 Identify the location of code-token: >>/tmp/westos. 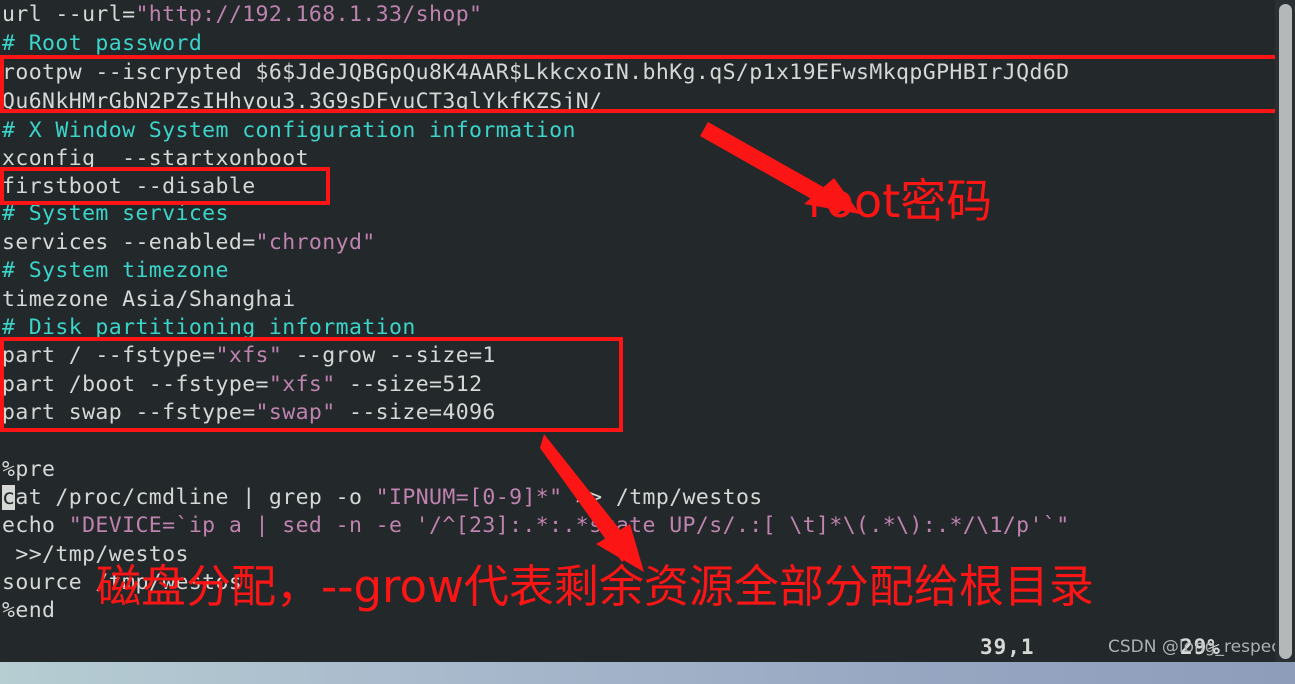
(95, 554).